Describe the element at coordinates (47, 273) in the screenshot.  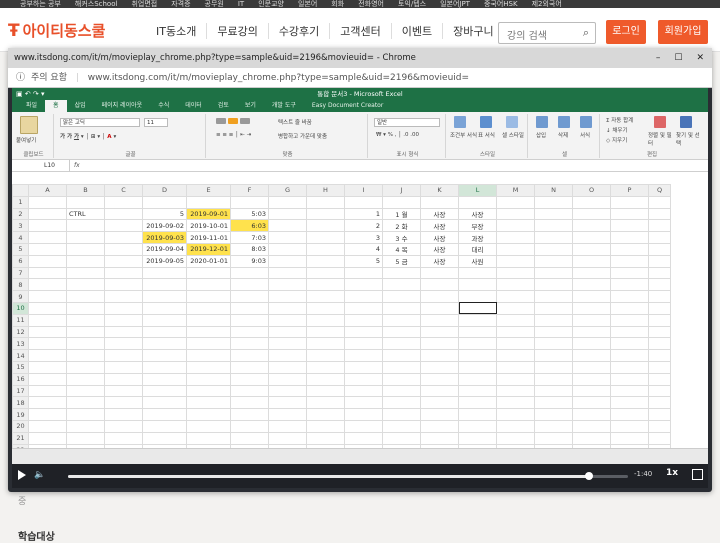
I see `cell-A7` at that location.